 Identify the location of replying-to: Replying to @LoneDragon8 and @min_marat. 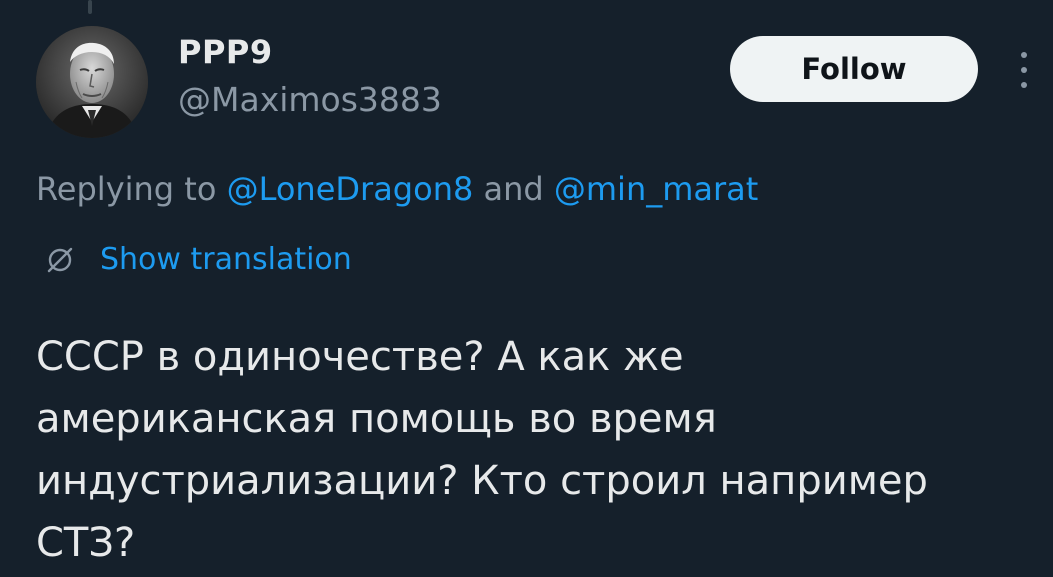
(397, 189).